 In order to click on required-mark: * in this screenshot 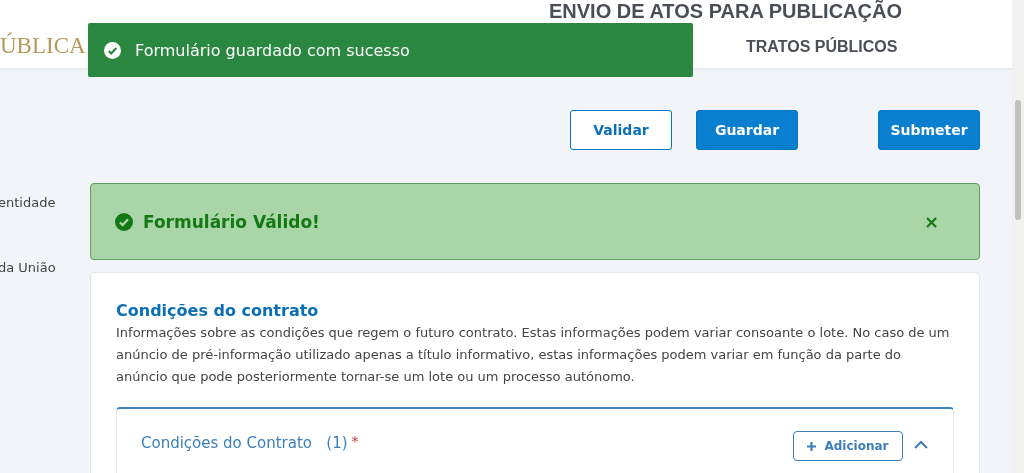, I will do `click(355, 441)`.